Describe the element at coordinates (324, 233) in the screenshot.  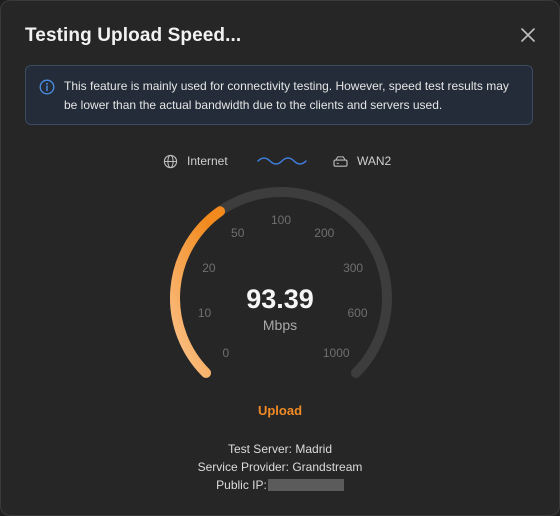
I see `gauge-scale-label: 200` at that location.